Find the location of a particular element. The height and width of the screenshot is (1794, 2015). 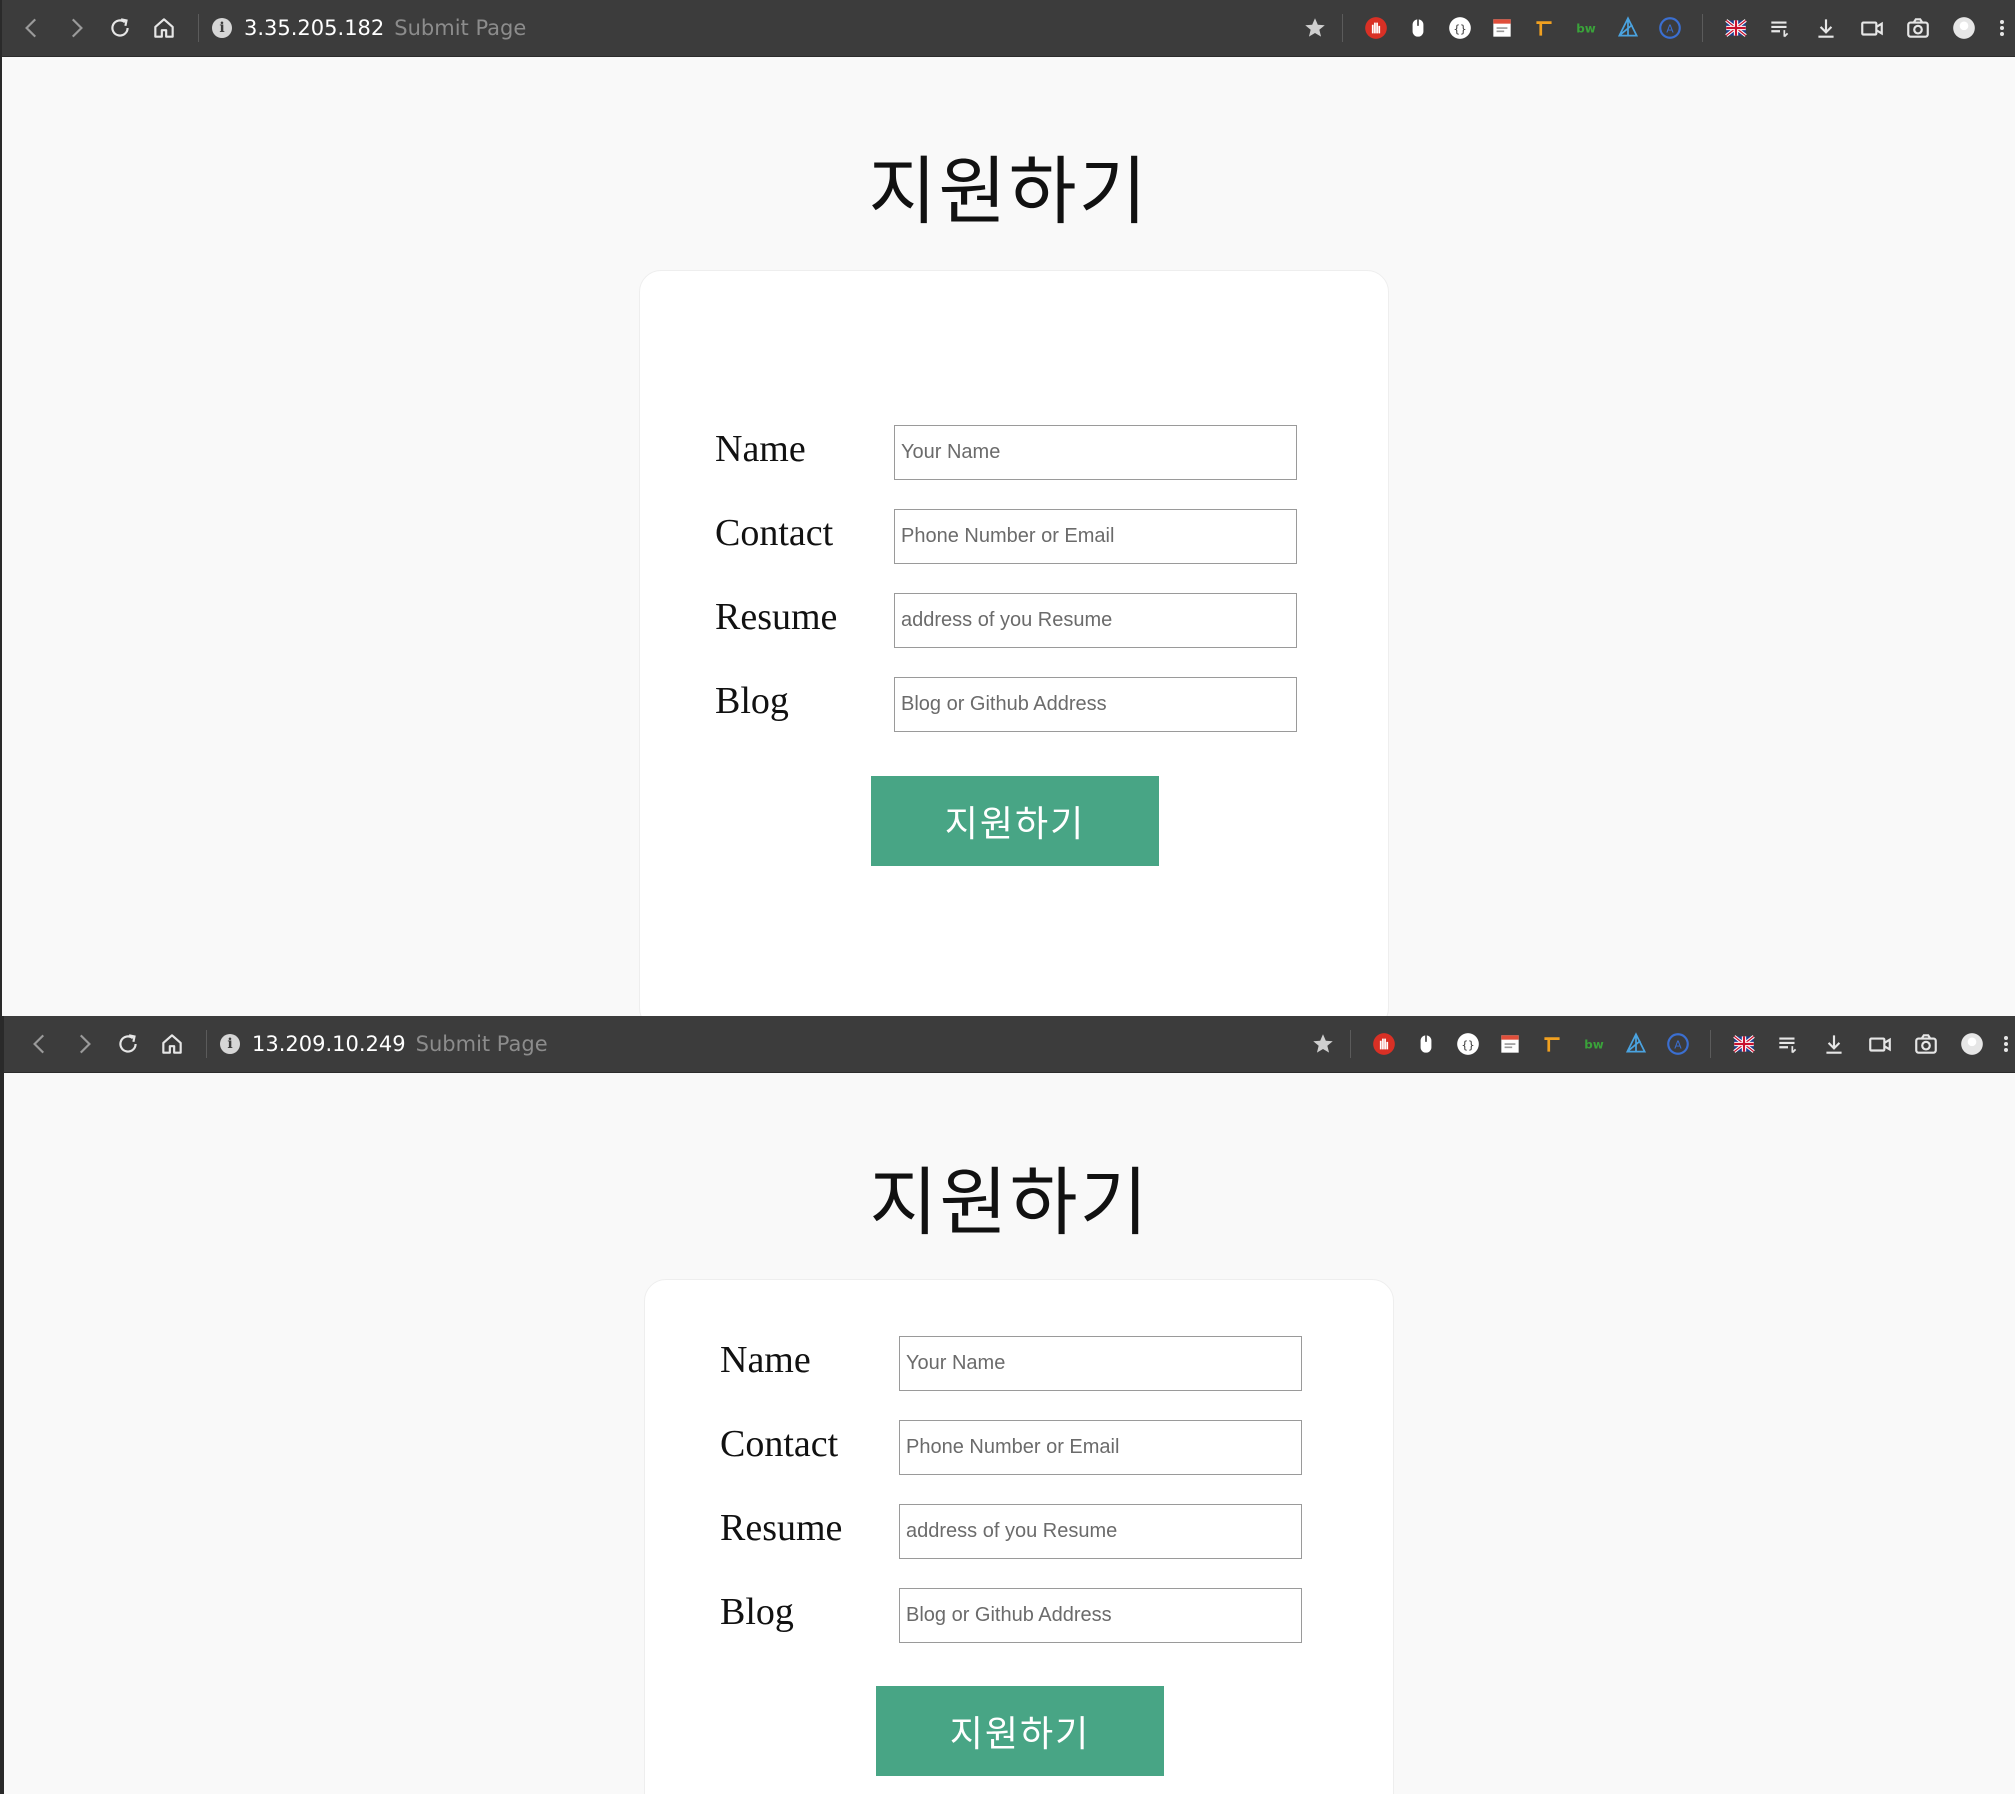

browser-toolbar: i 3.35.205.182 Submit Page {} bw A is located at coordinates (1008, 28).